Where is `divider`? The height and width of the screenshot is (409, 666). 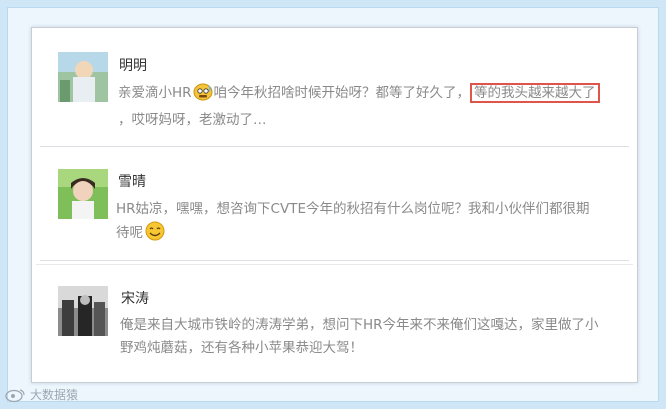 divider is located at coordinates (334, 260).